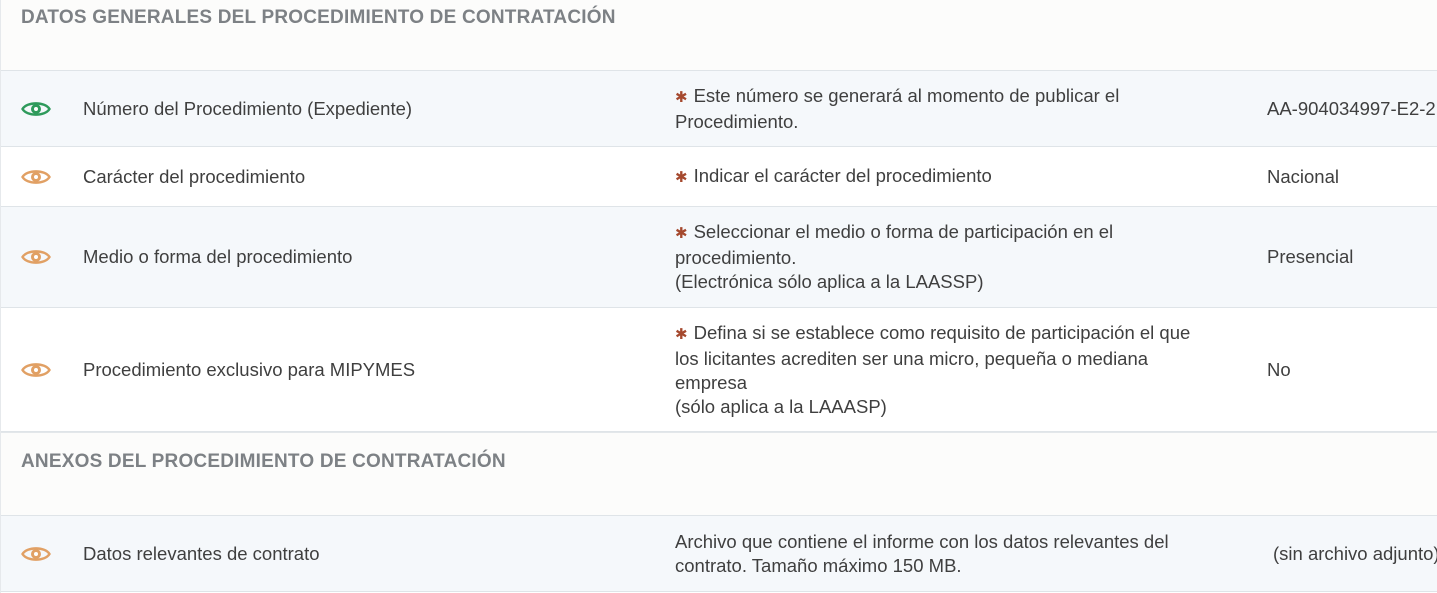  Describe the element at coordinates (719, 474) in the screenshot. I see `section-header-anexos: ANEXOS DEL PROCEDIMIENTO DE CONTRATACIÓN` at that location.